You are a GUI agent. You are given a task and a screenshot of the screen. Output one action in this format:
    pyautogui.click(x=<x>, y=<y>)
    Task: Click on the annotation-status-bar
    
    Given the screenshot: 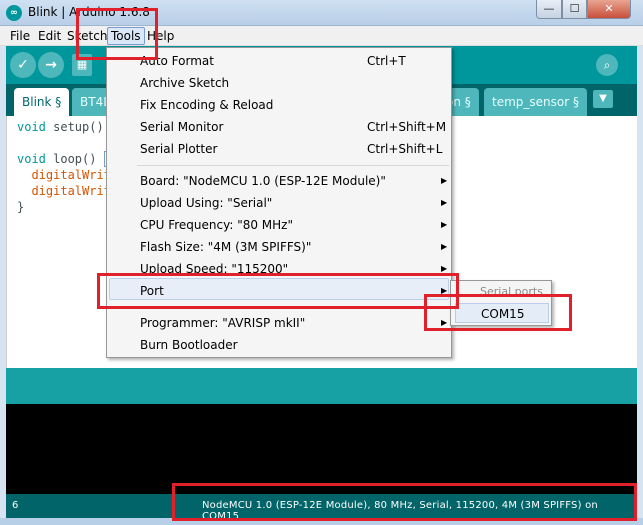 What is the action you would take?
    pyautogui.click(x=404, y=502)
    